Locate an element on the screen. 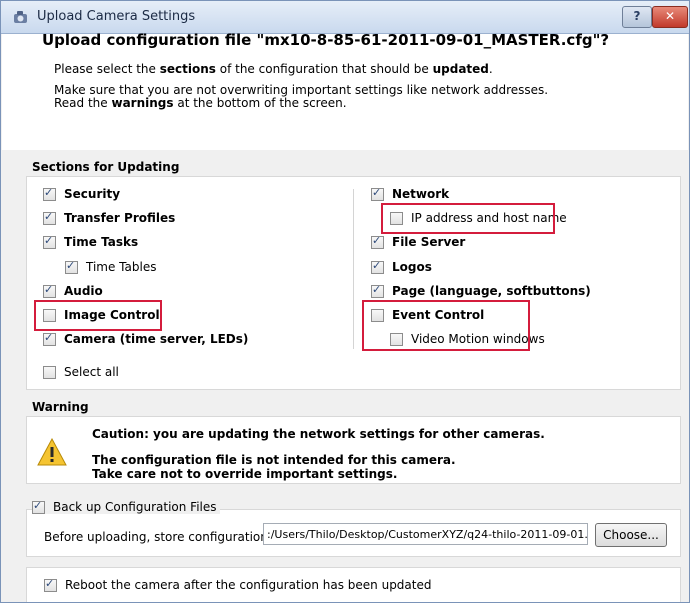  checkbox-select-all: Select all is located at coordinates (81, 372).